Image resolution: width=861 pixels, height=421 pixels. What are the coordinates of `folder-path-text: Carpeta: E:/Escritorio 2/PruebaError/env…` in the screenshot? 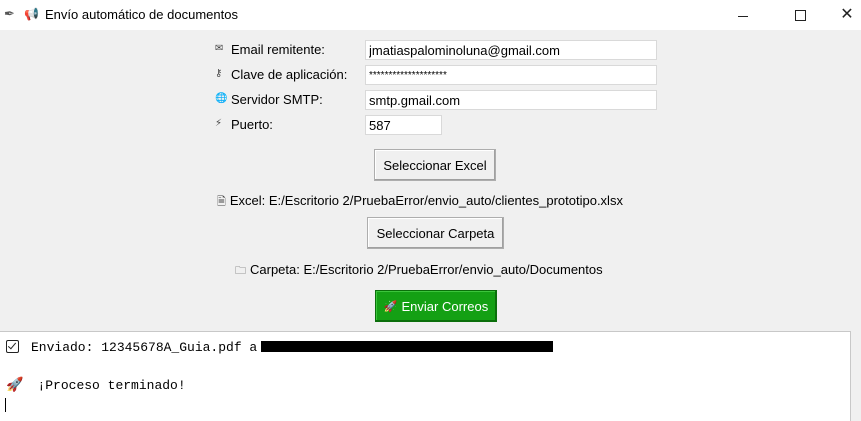 It's located at (426, 269).